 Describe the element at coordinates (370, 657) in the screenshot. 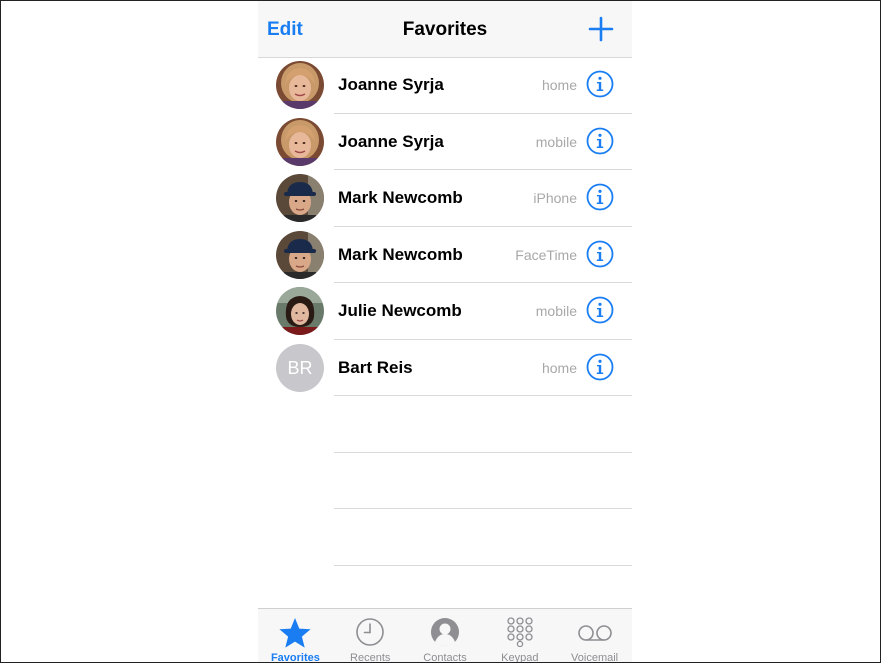

I see `tab-label: Recents` at that location.